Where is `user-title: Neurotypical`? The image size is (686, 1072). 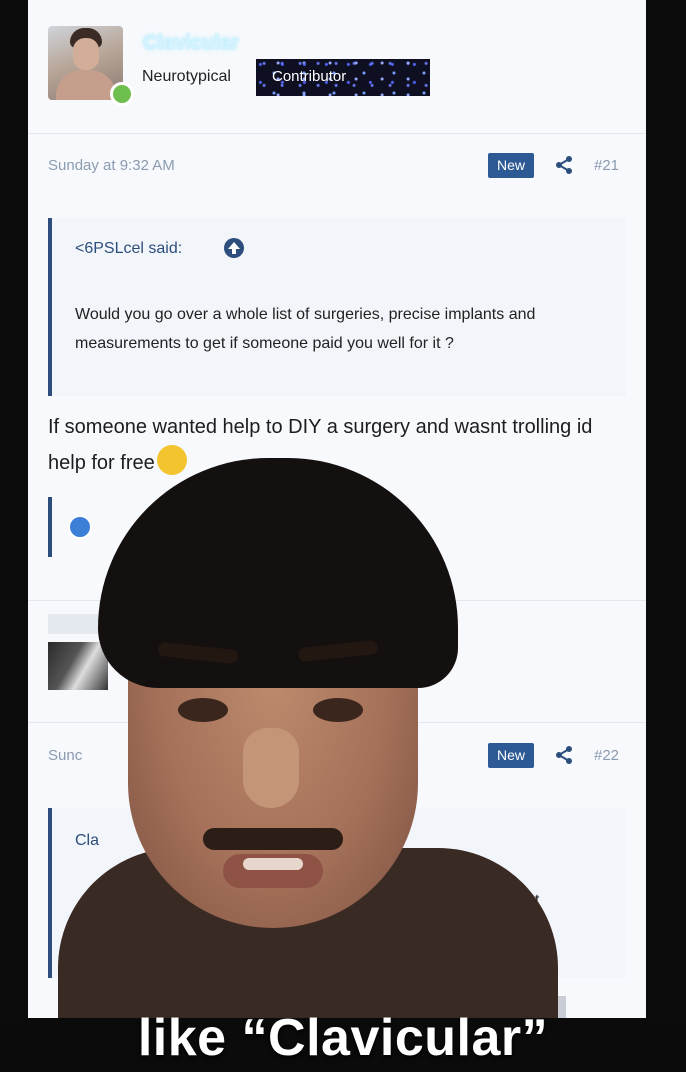 user-title: Neurotypical is located at coordinates (186, 76).